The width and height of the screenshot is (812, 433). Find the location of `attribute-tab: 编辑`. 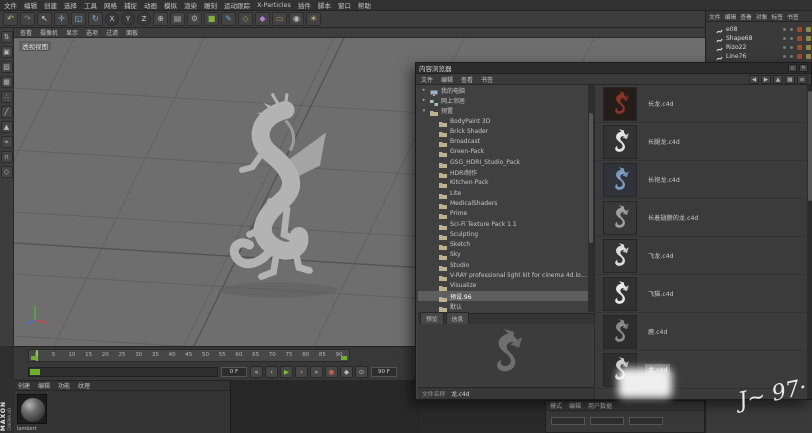

attribute-tab: 编辑 is located at coordinates (575, 405).